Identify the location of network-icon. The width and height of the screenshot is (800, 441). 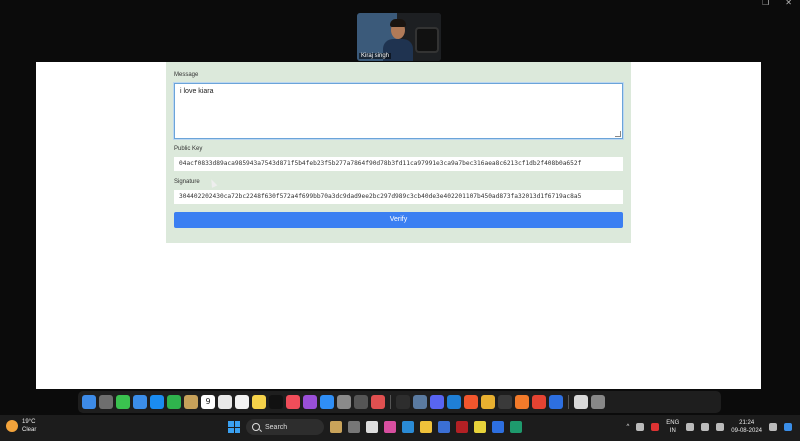
(420, 402).